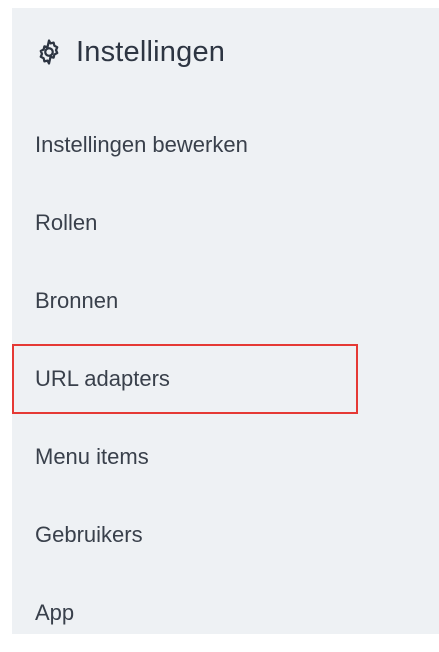 This screenshot has width=439, height=652. Describe the element at coordinates (102, 378) in the screenshot. I see `menu-item-label: URL adapters` at that location.